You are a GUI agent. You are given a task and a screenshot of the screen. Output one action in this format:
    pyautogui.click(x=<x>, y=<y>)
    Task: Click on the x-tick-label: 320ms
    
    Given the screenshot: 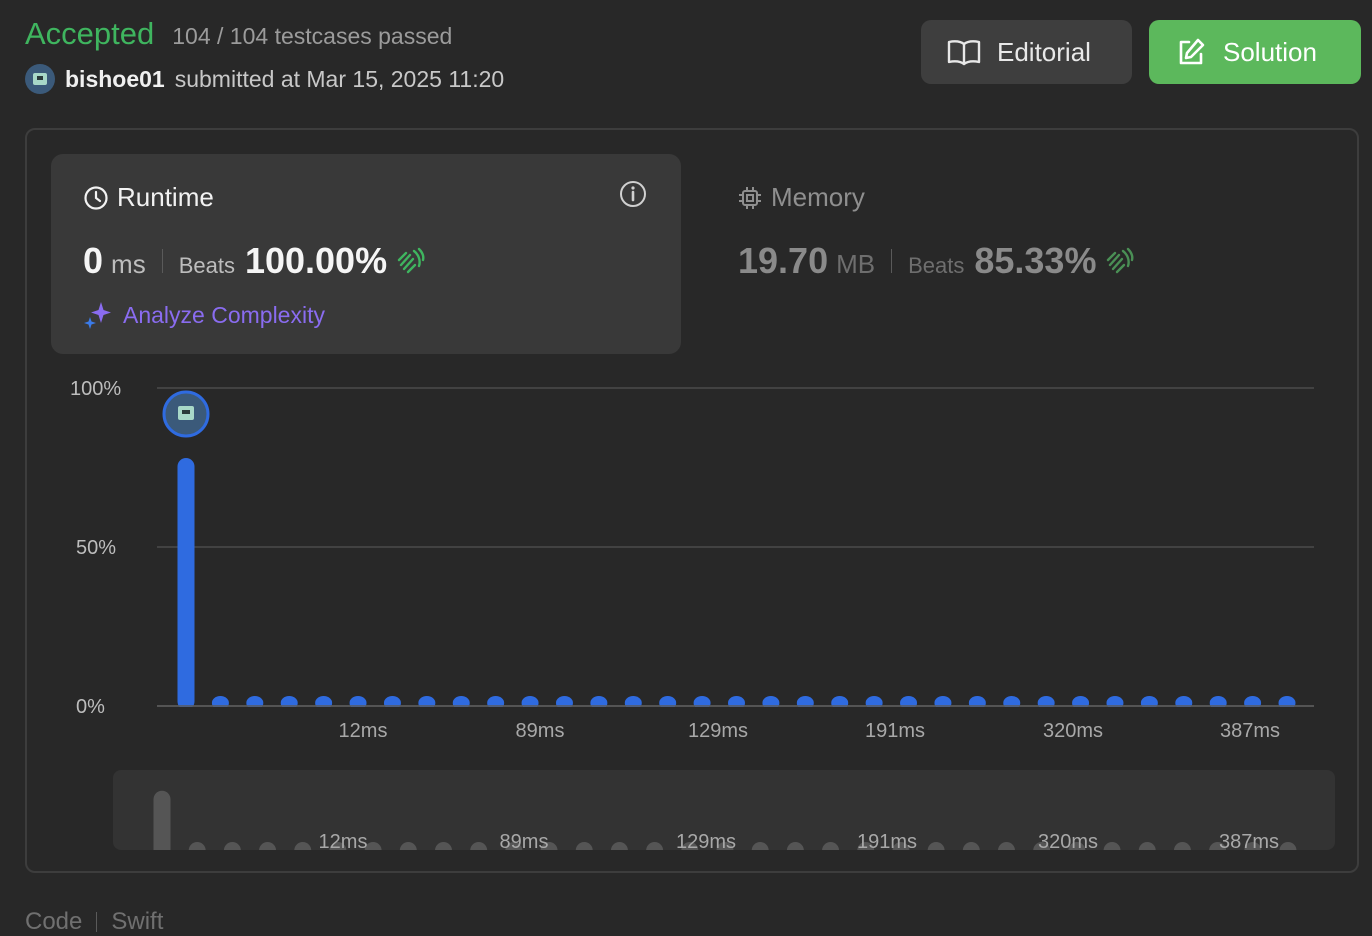 What is the action you would take?
    pyautogui.click(x=1073, y=731)
    